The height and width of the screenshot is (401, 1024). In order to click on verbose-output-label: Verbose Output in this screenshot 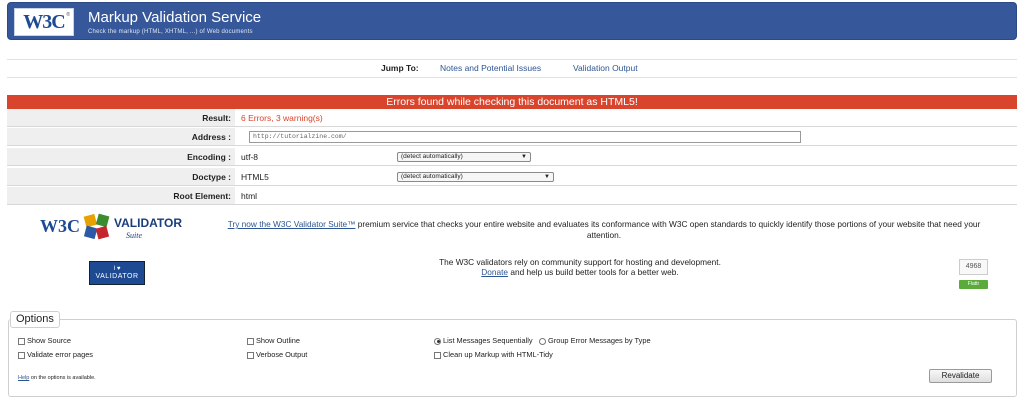, I will do `click(282, 354)`.